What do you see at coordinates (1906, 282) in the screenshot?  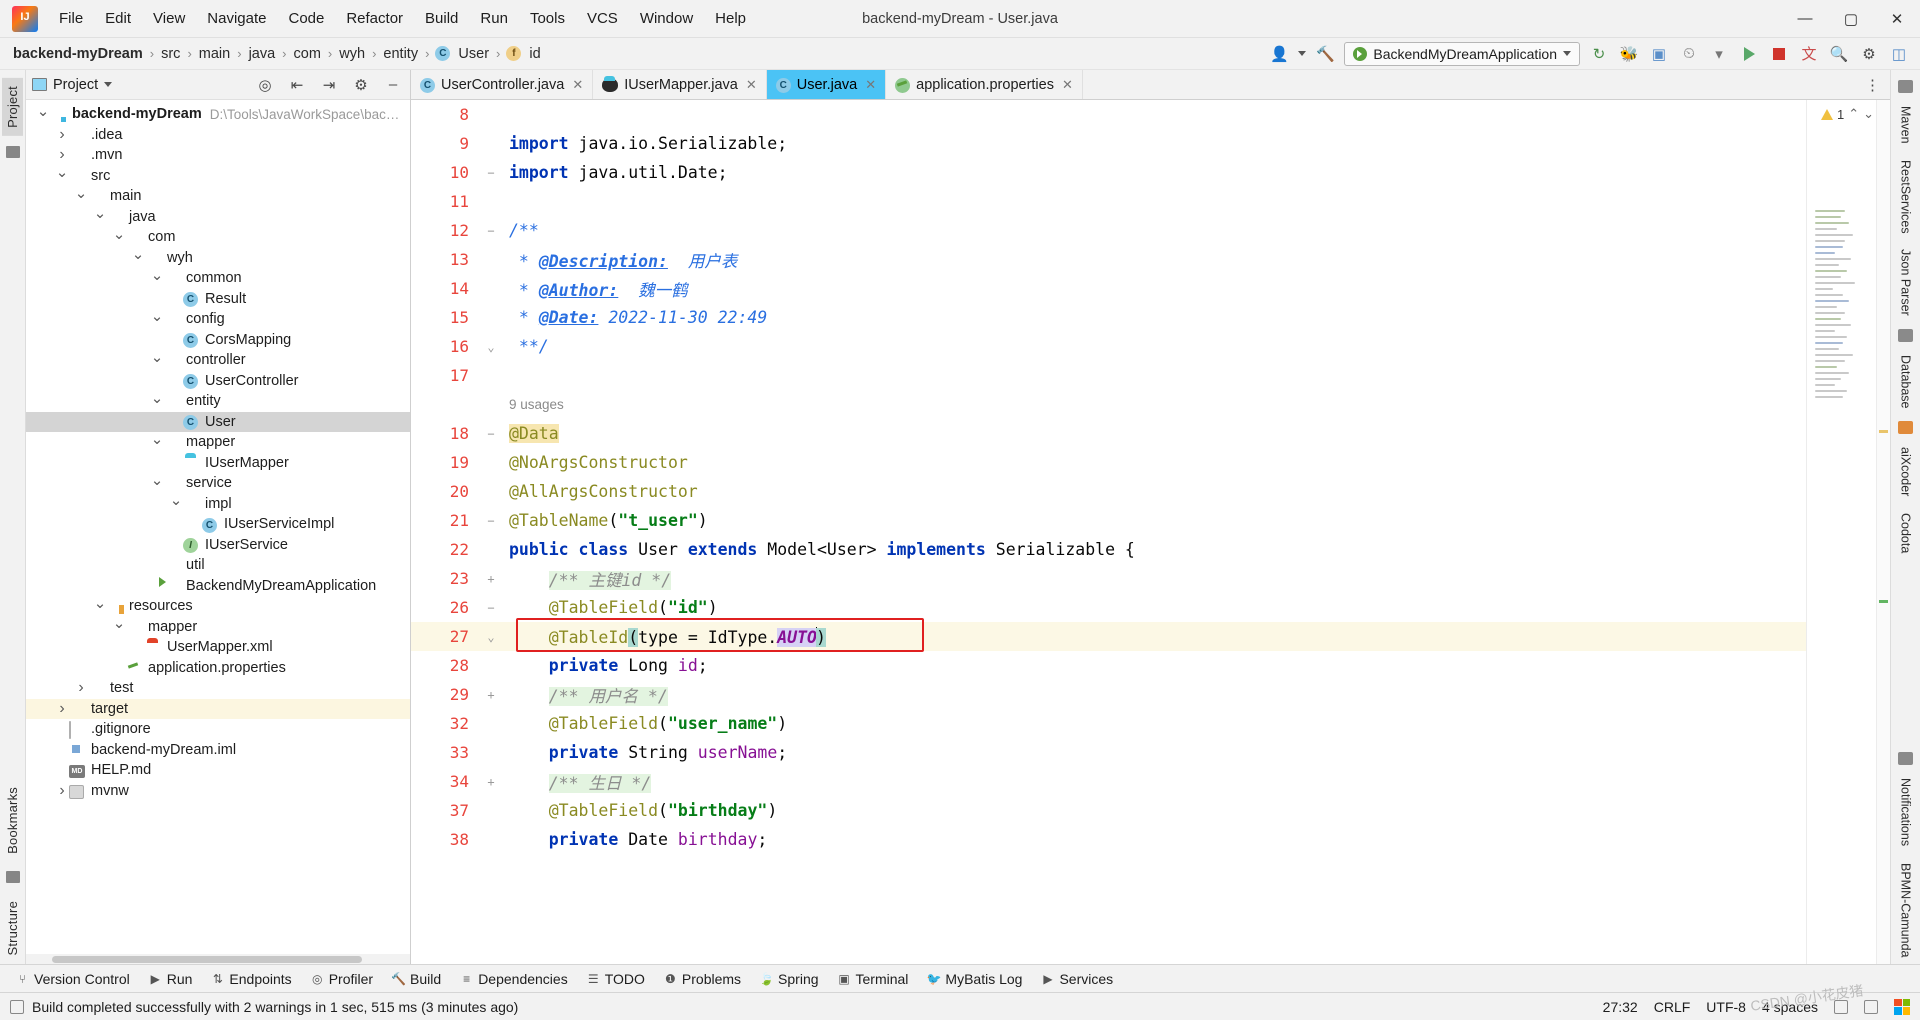 I see `sidebar-item-json-parser: Json Parser` at bounding box center [1906, 282].